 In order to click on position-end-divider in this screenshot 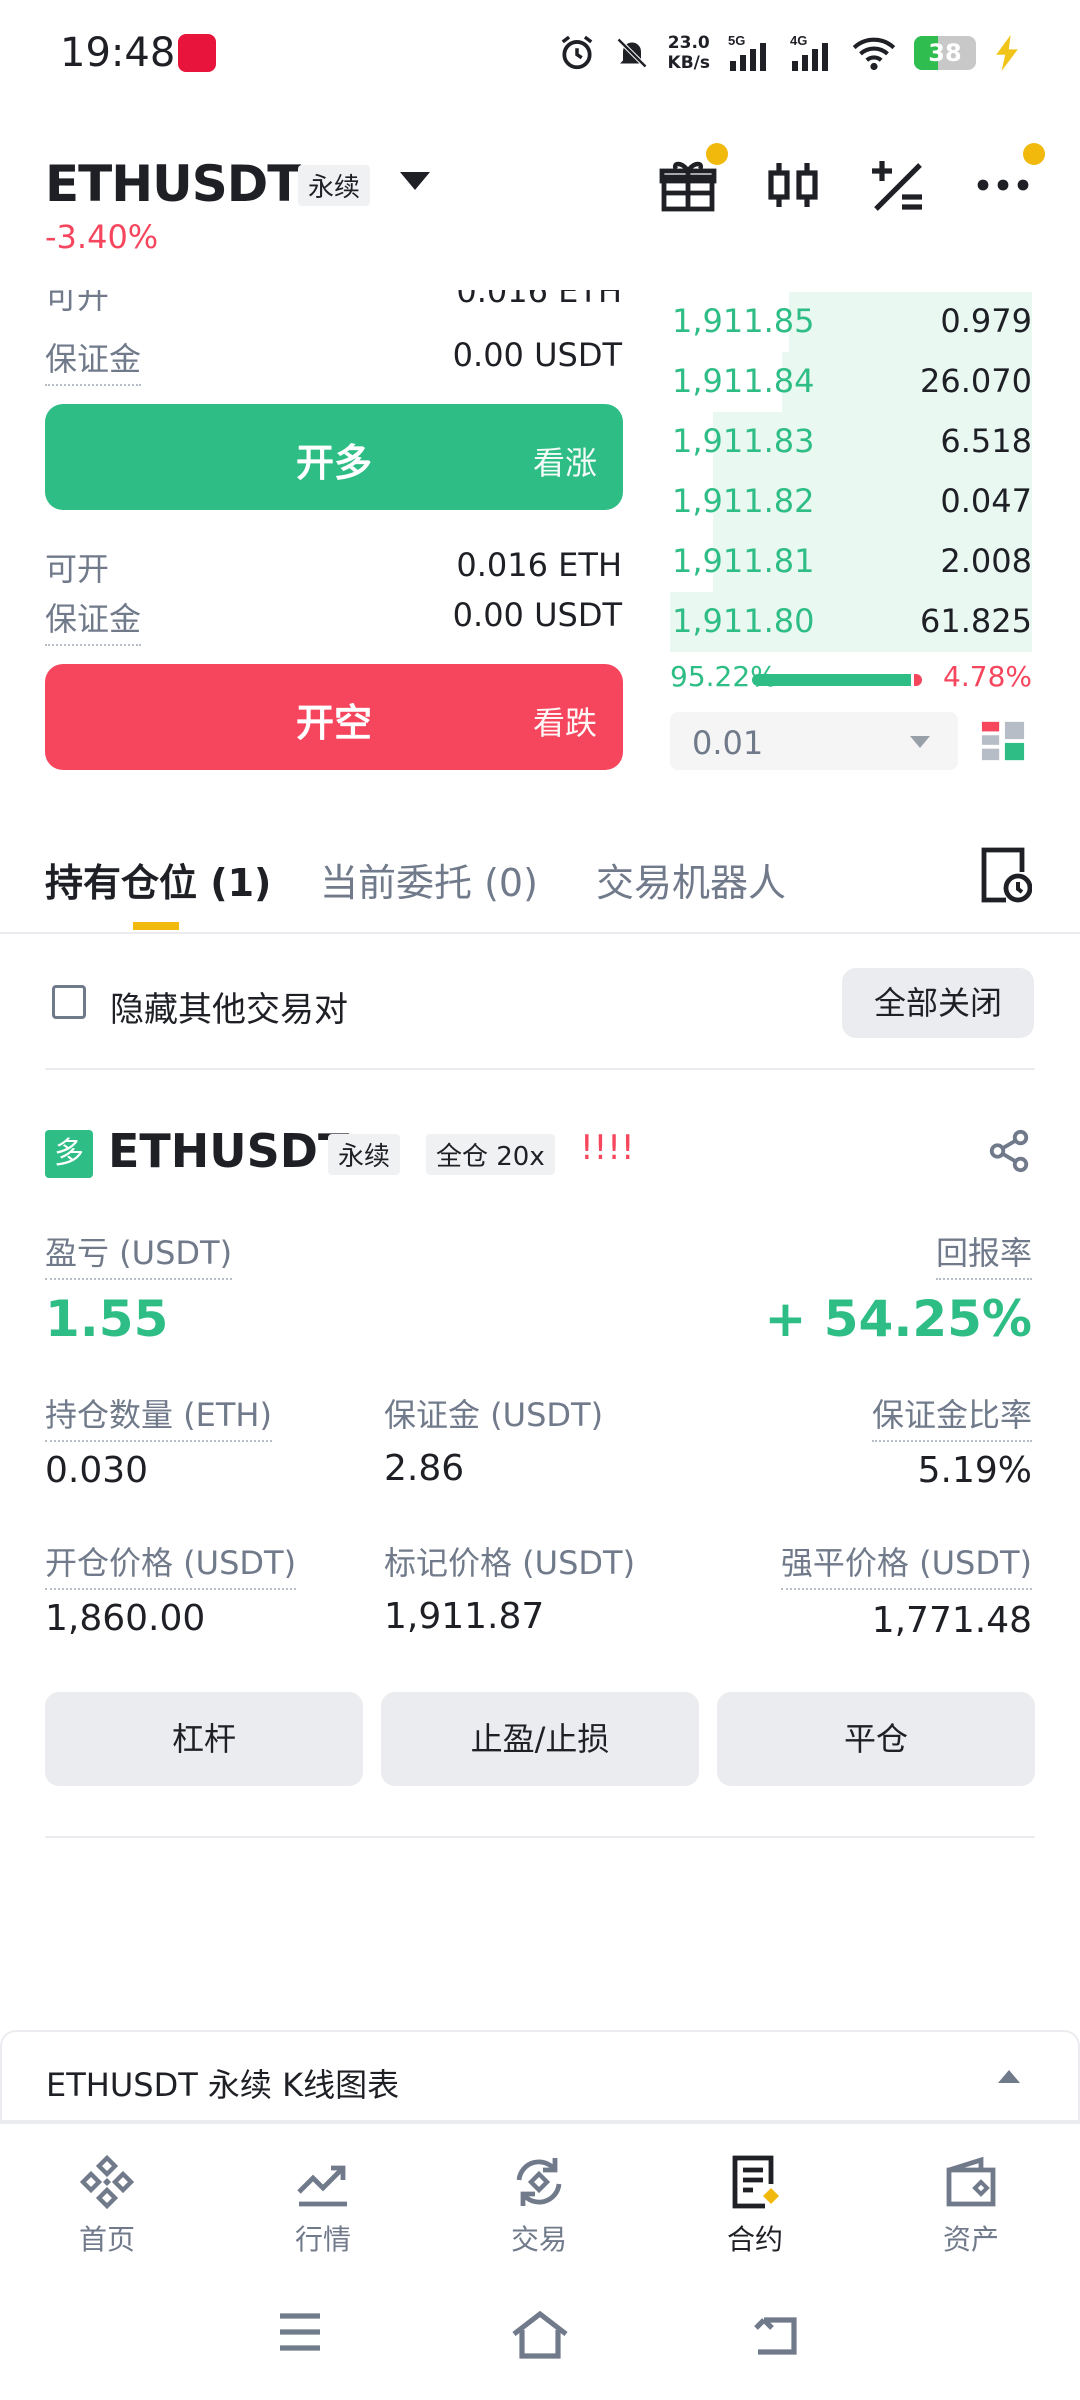, I will do `click(540, 1837)`.